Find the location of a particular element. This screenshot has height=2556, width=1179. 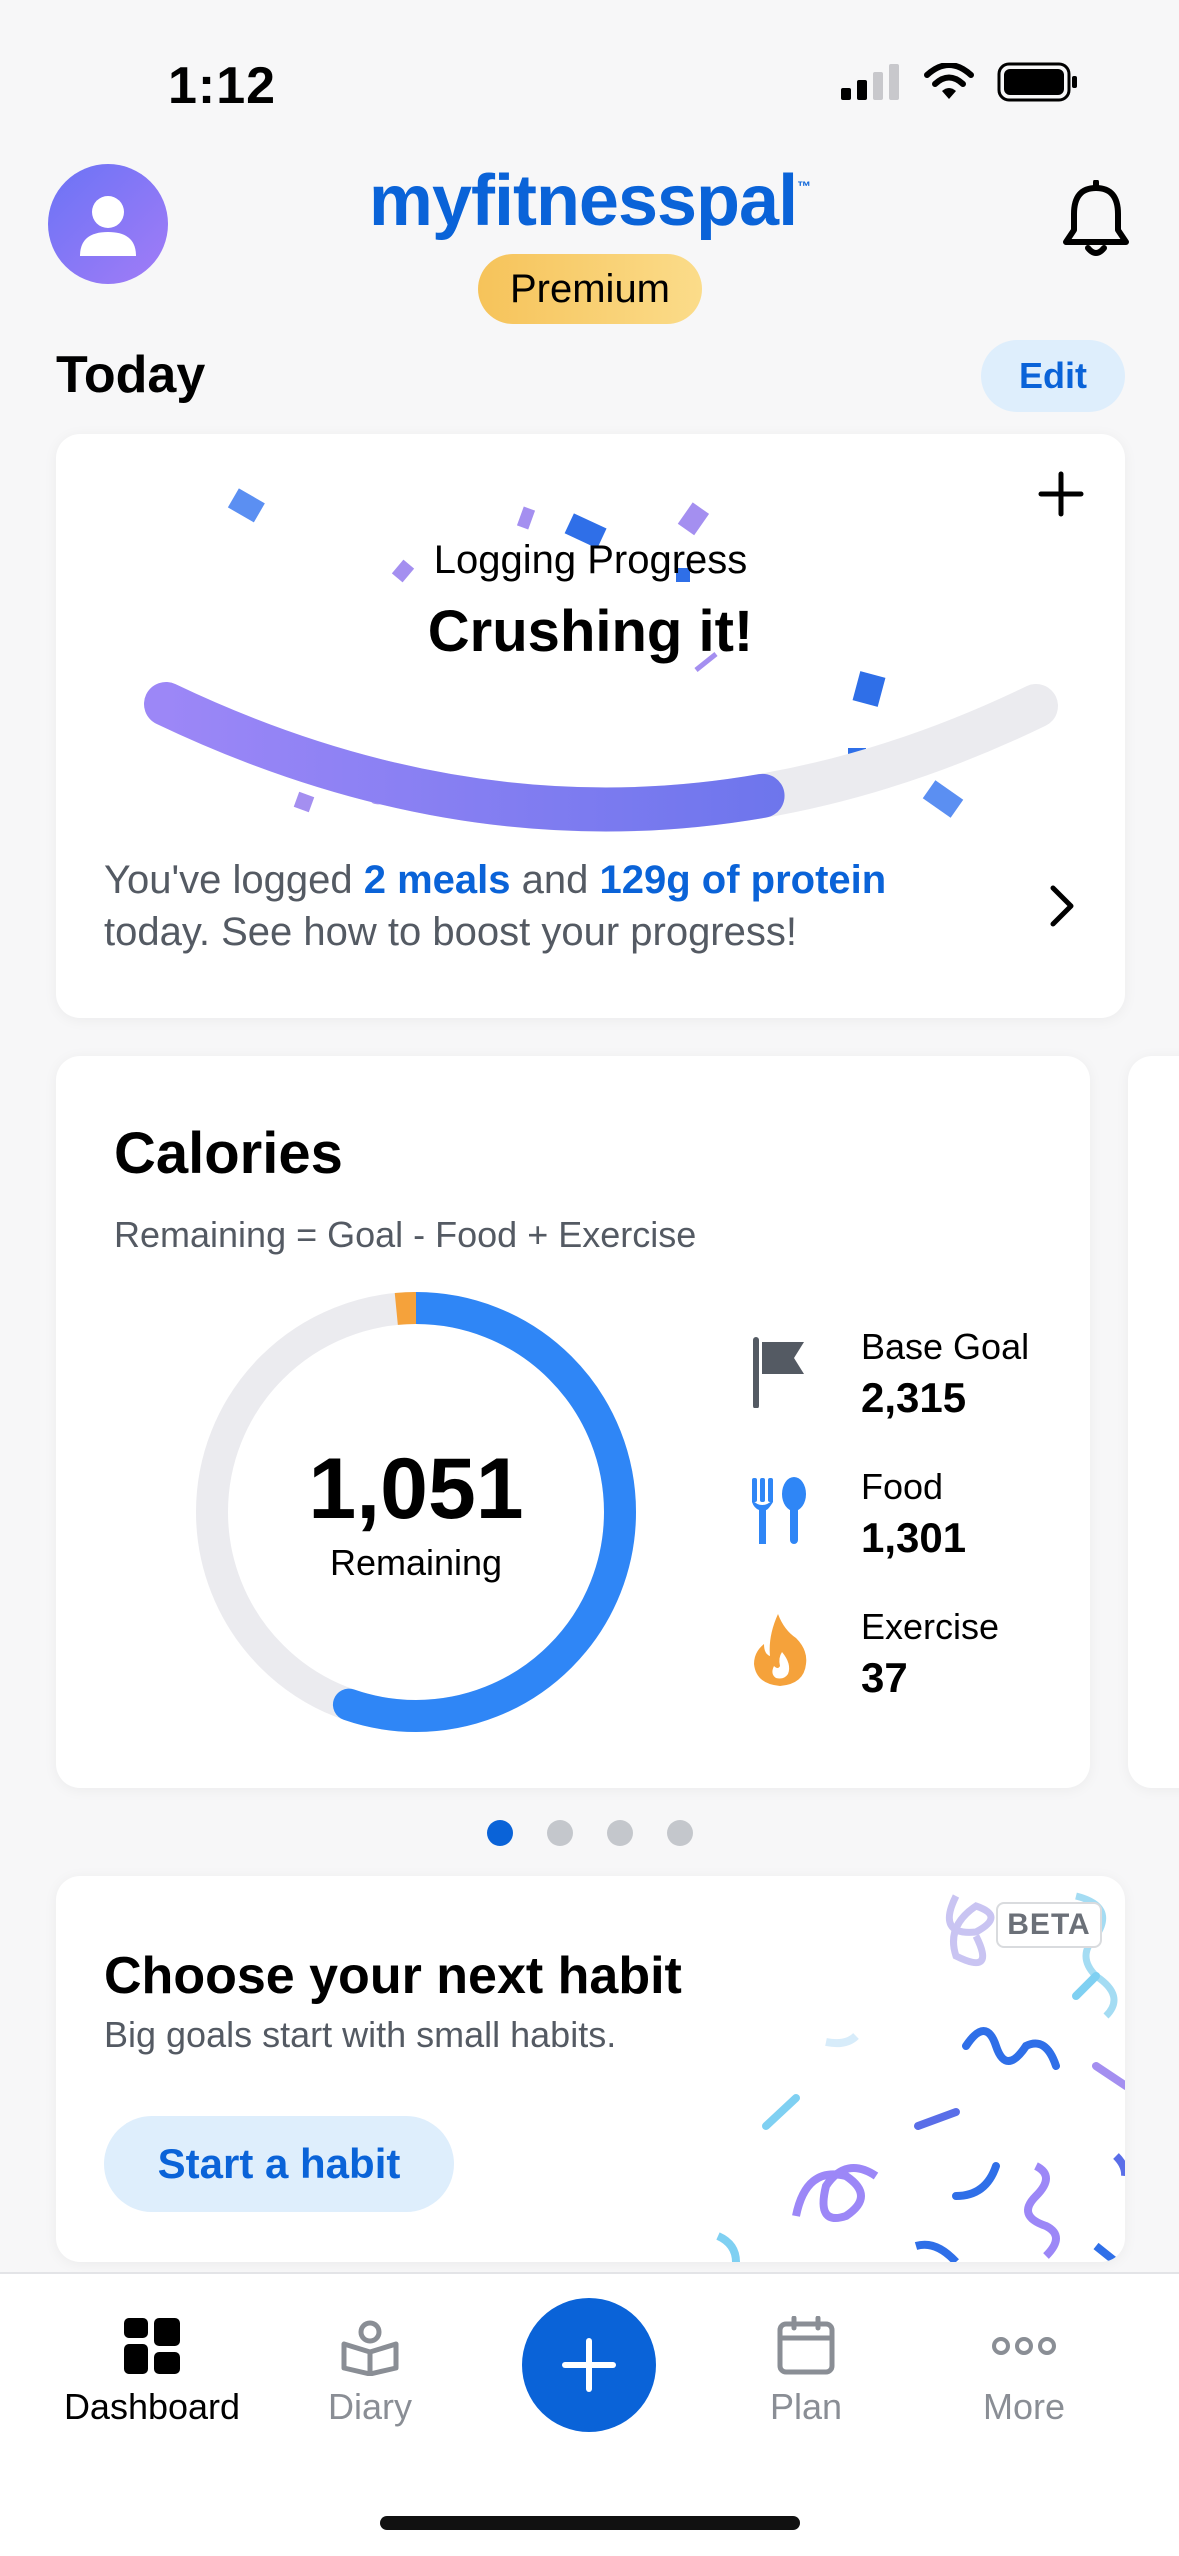

calories-title: Calories is located at coordinates (228, 1153).